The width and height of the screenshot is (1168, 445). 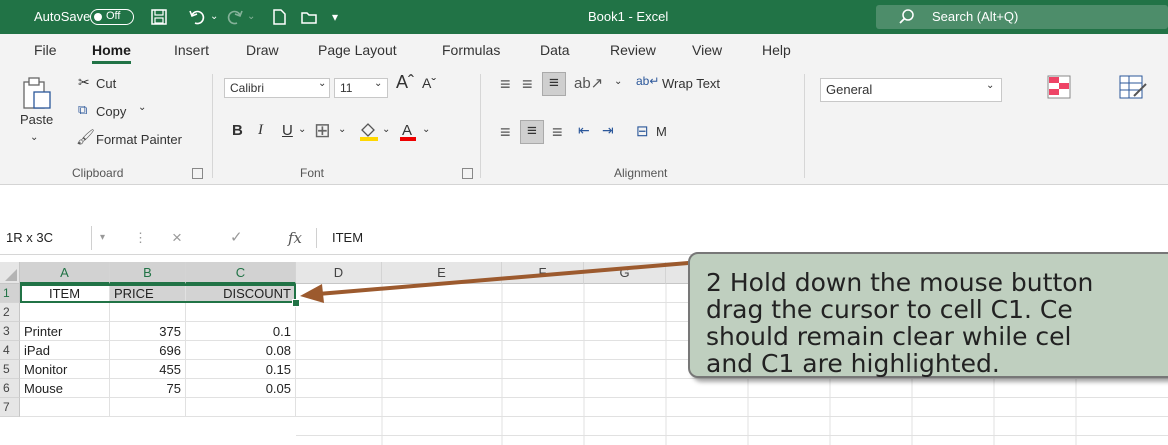 I want to click on fill-handle, so click(x=296, y=303).